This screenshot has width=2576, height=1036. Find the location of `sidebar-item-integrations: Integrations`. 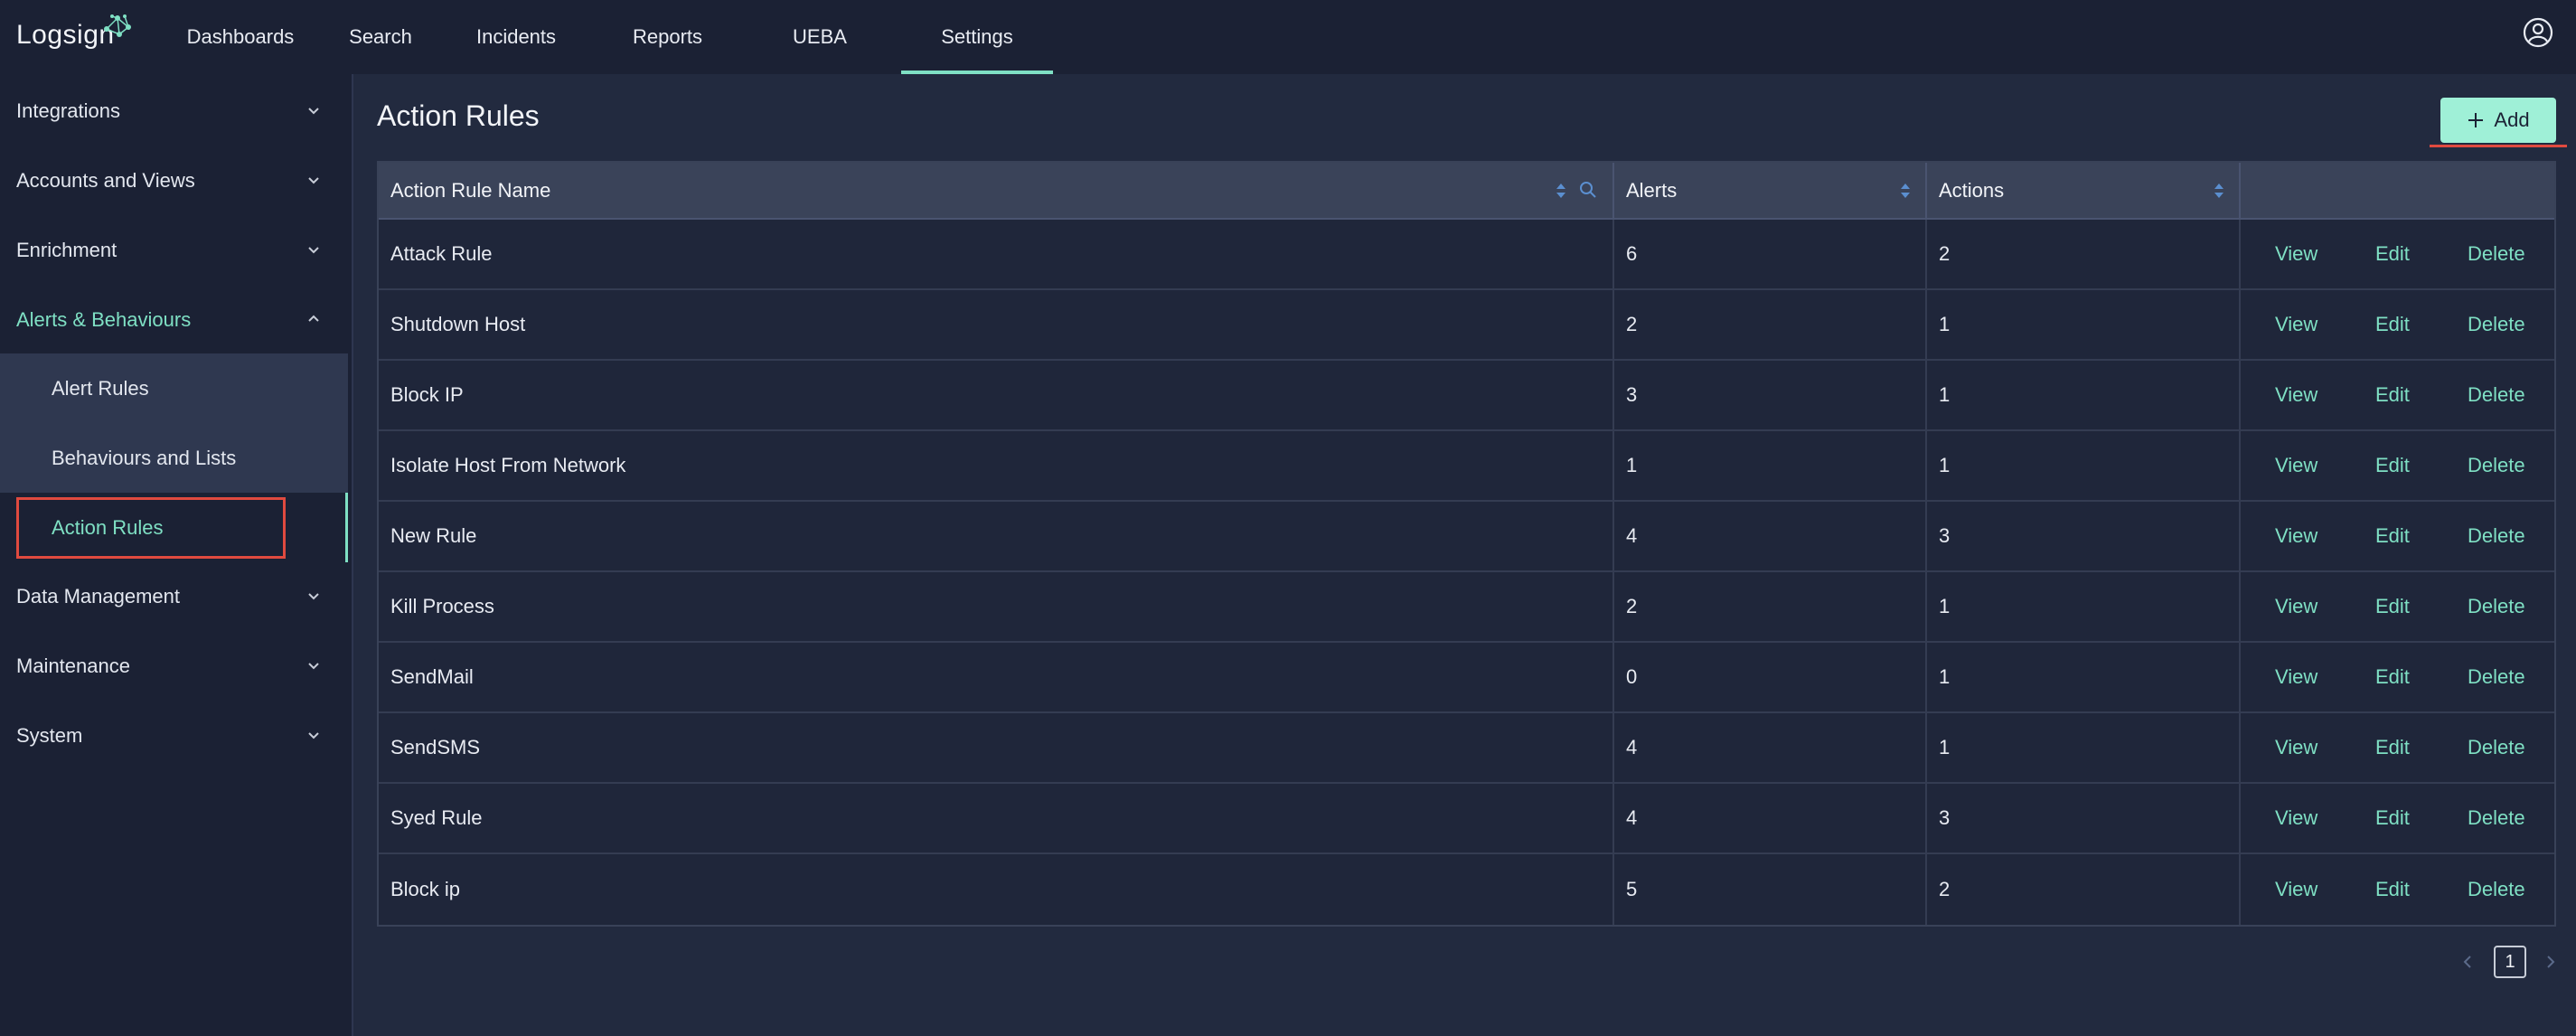

sidebar-item-integrations: Integrations is located at coordinates (174, 111).